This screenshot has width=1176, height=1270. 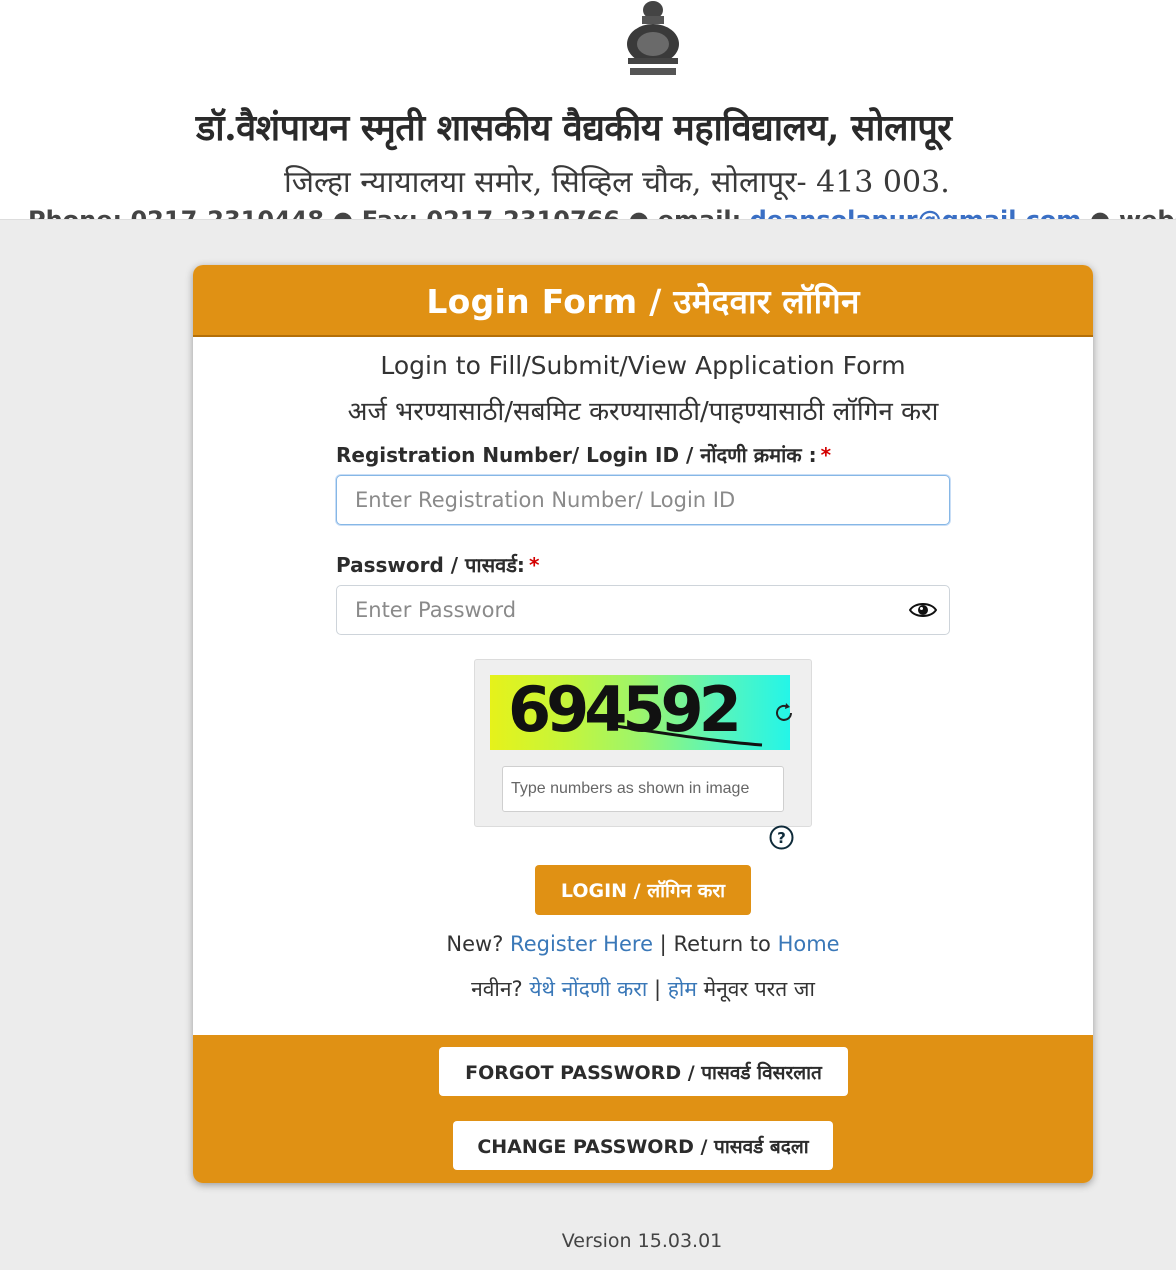 I want to click on home-link-marathi: होम, so click(x=682, y=989).